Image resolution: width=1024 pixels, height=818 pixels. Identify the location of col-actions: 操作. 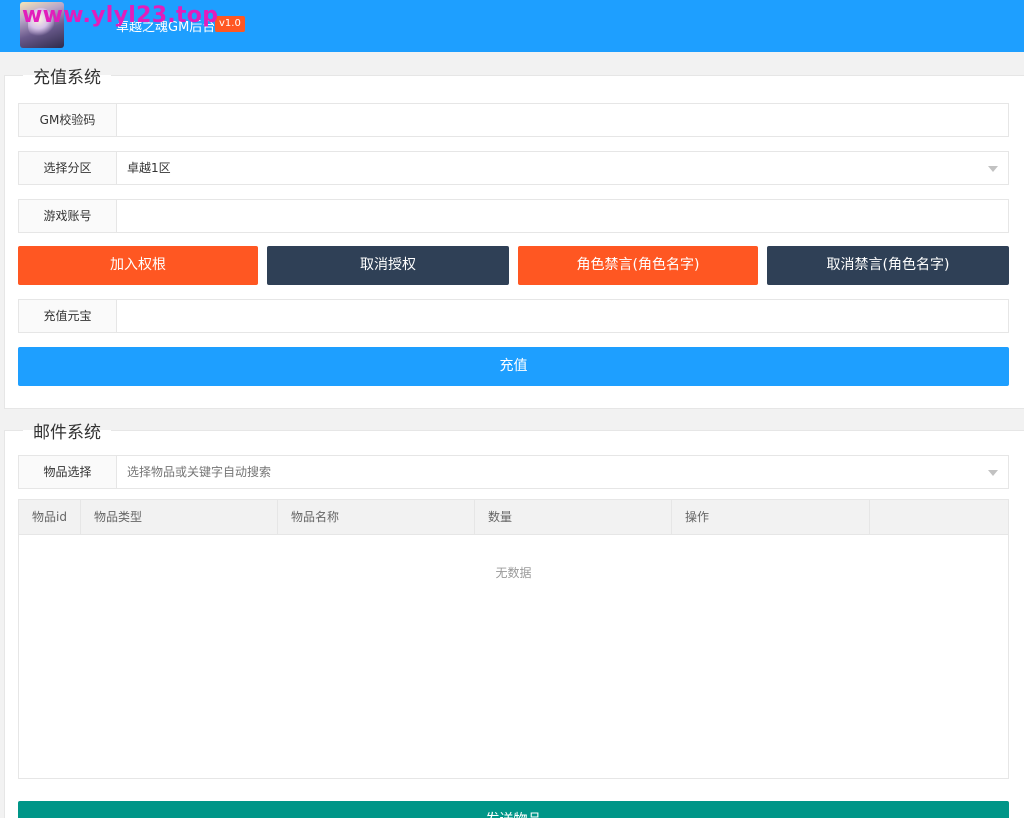
(771, 517).